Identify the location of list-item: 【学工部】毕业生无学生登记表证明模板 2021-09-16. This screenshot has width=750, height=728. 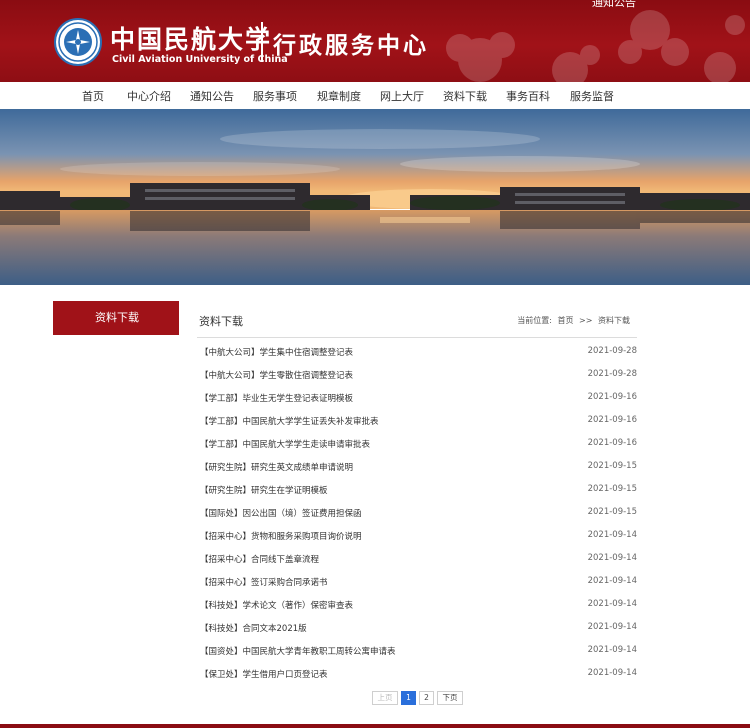
(418, 398).